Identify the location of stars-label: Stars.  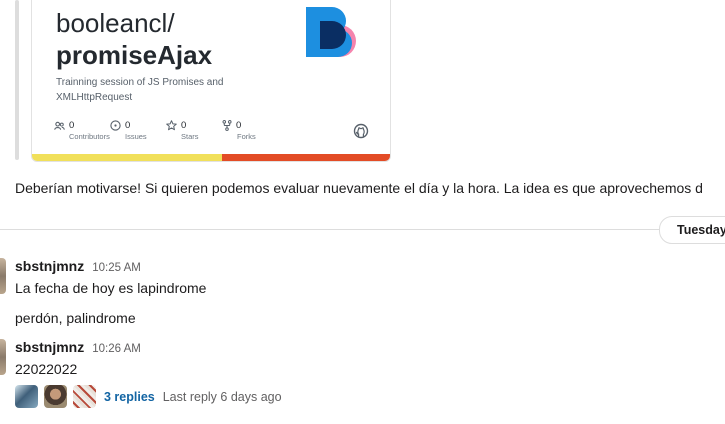
(190, 136).